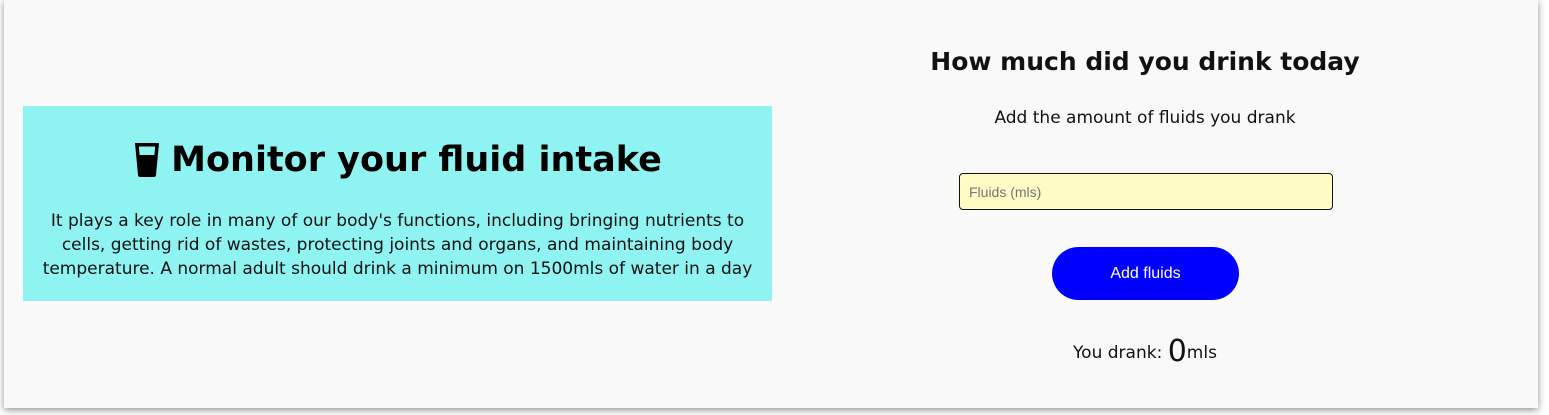 This screenshot has width=1549, height=415. What do you see at coordinates (1201, 353) in the screenshot?
I see `result-unit: mls` at bounding box center [1201, 353].